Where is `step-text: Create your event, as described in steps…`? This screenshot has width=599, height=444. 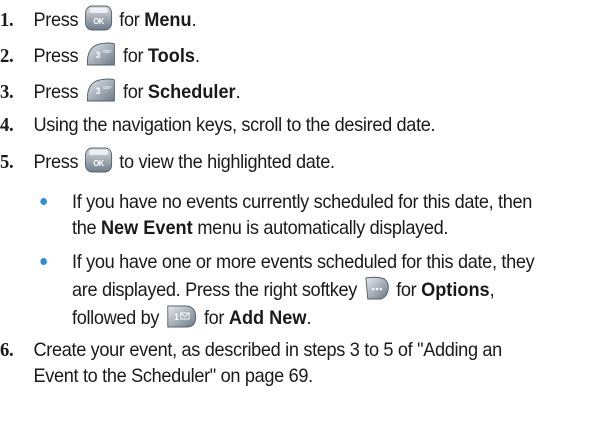
step-text: Create your event, as described in steps… is located at coordinates (267, 350).